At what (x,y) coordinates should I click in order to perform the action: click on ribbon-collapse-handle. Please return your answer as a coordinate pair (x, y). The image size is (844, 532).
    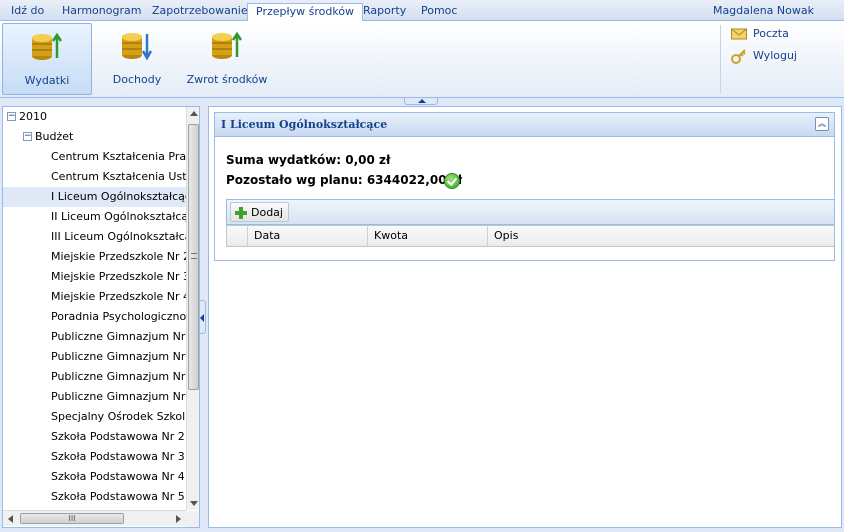
    Looking at the image, I should click on (421, 101).